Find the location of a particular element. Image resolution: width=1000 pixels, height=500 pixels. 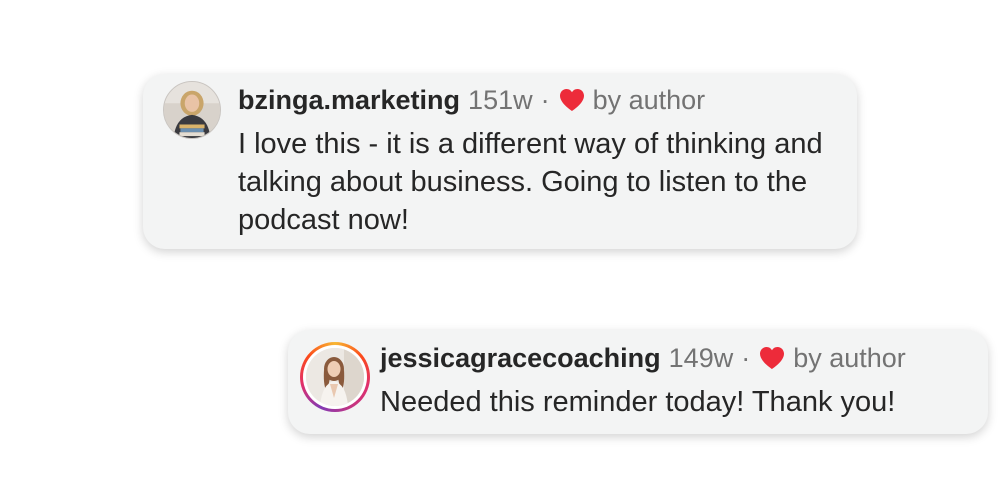

username-link: bzinga.marketing is located at coordinates (349, 100).